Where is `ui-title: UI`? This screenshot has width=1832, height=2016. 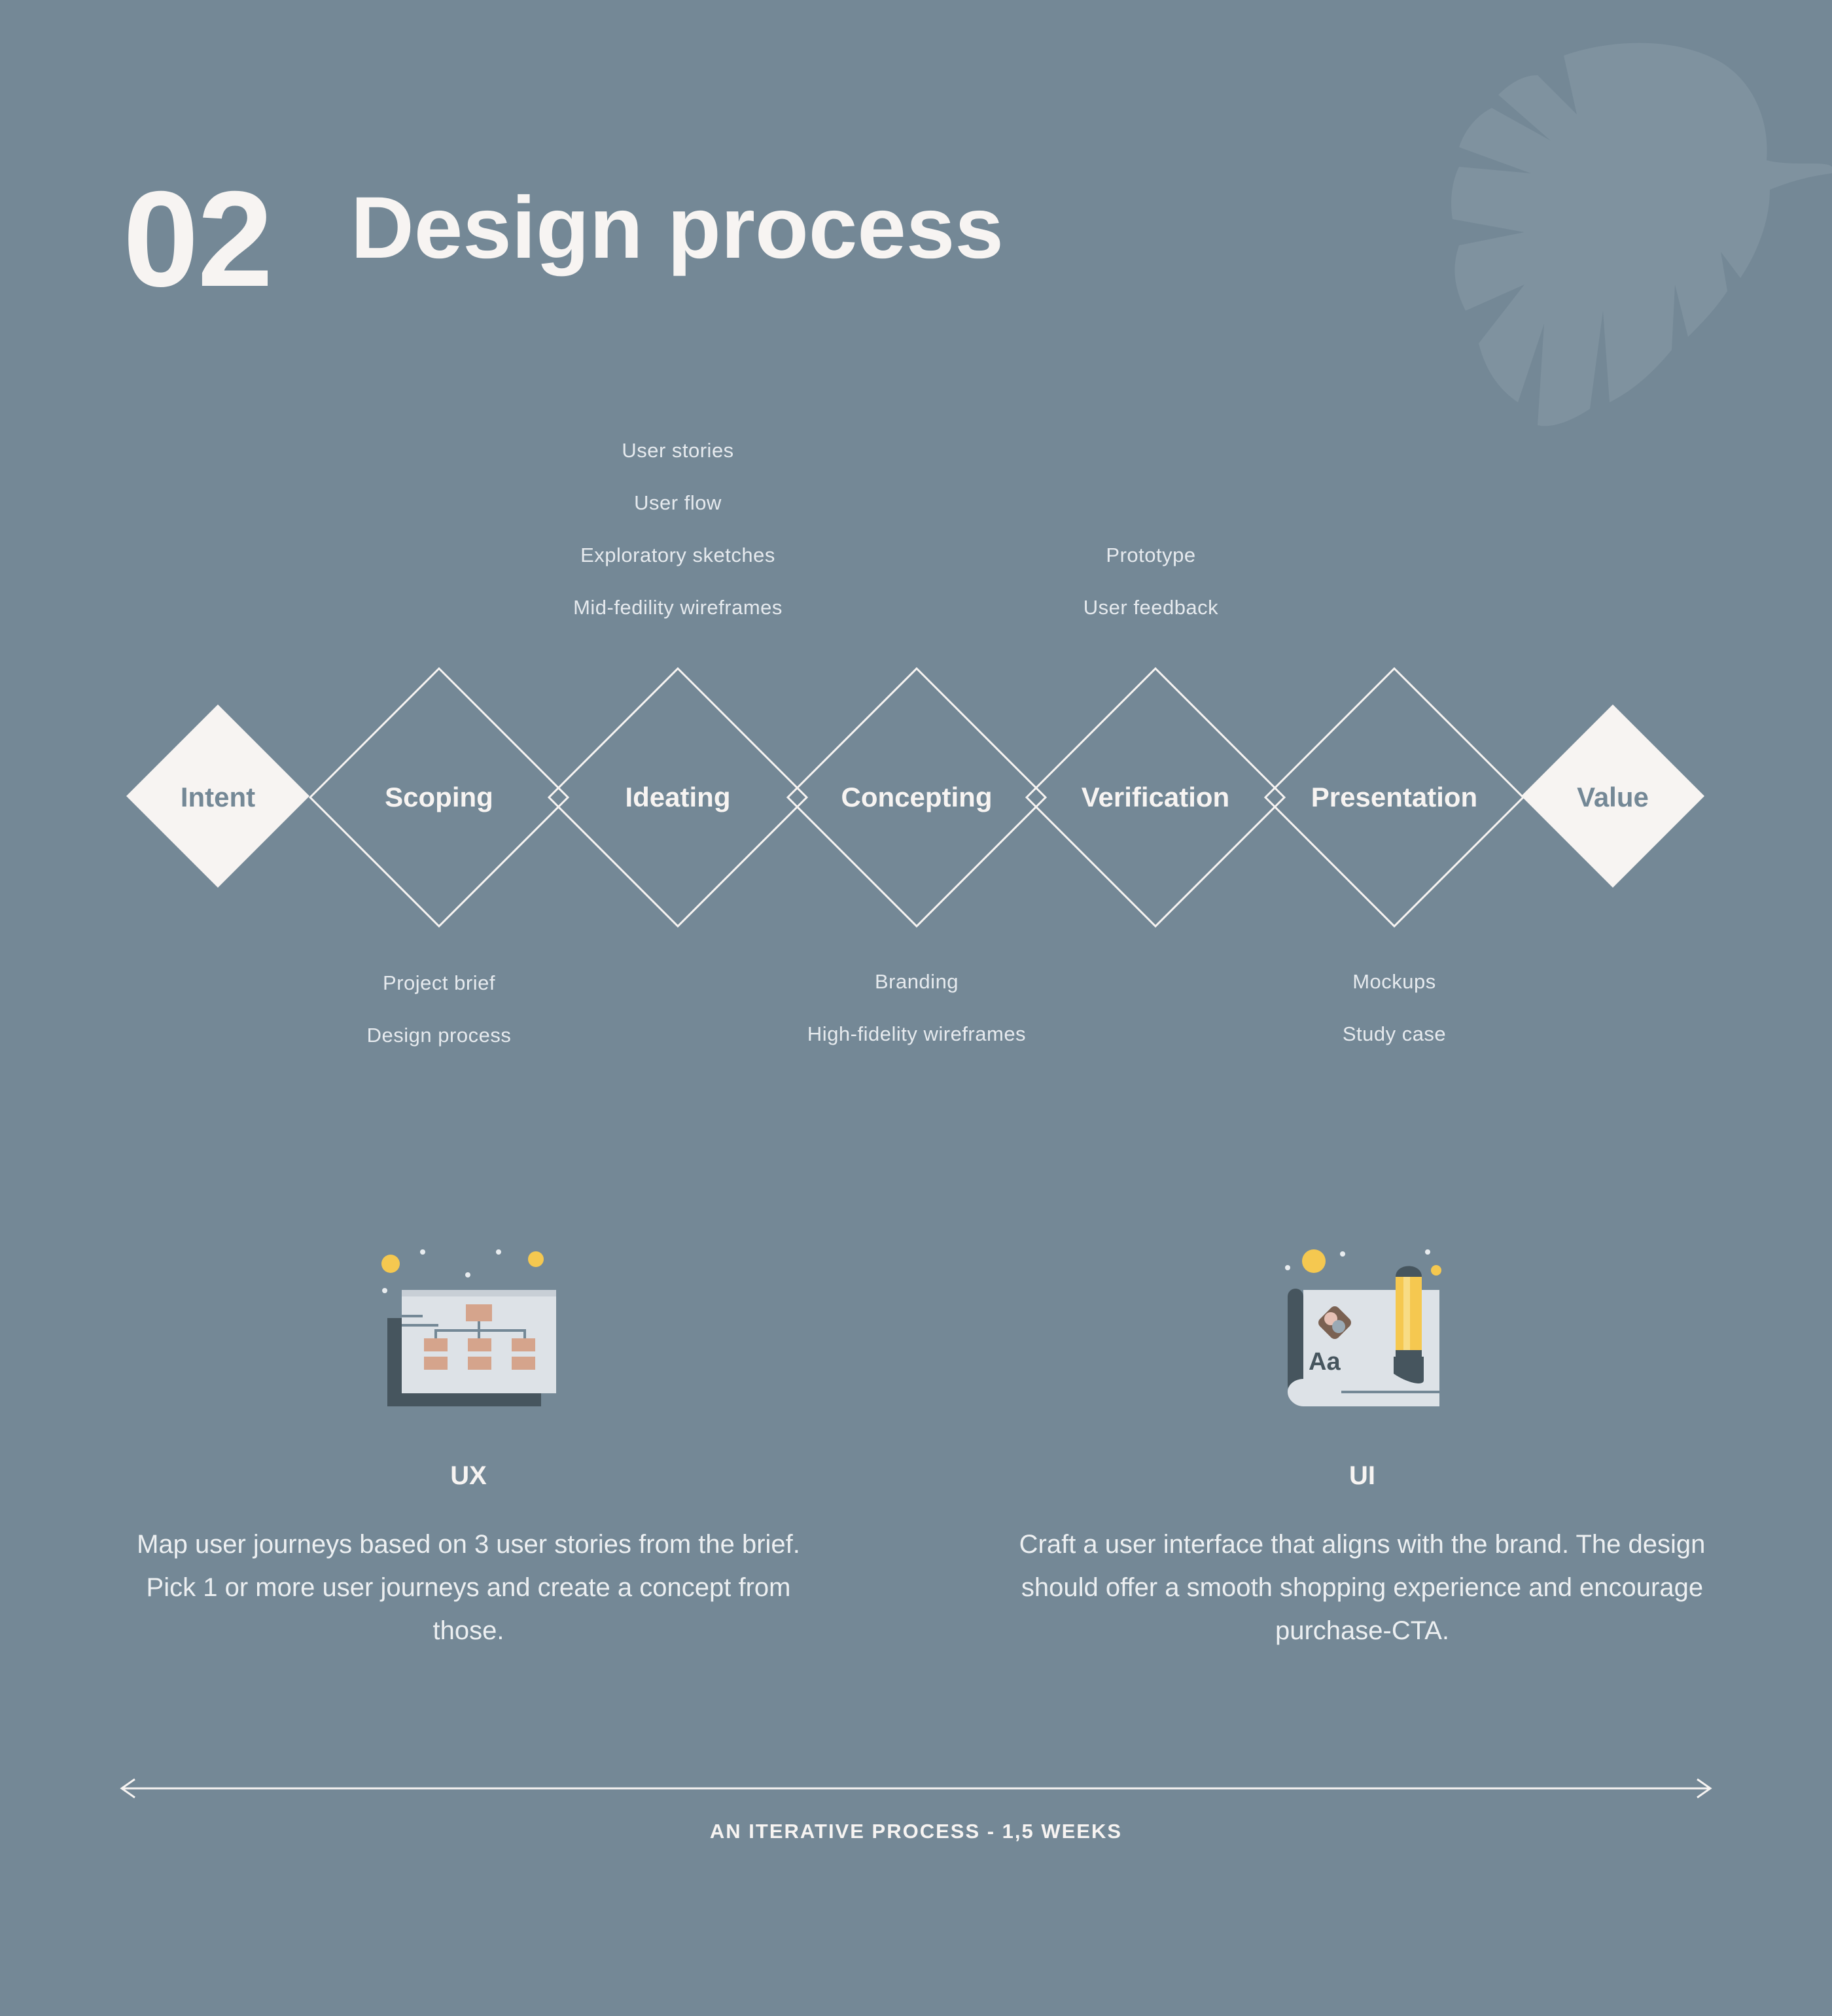
ui-title: UI is located at coordinates (1362, 1475).